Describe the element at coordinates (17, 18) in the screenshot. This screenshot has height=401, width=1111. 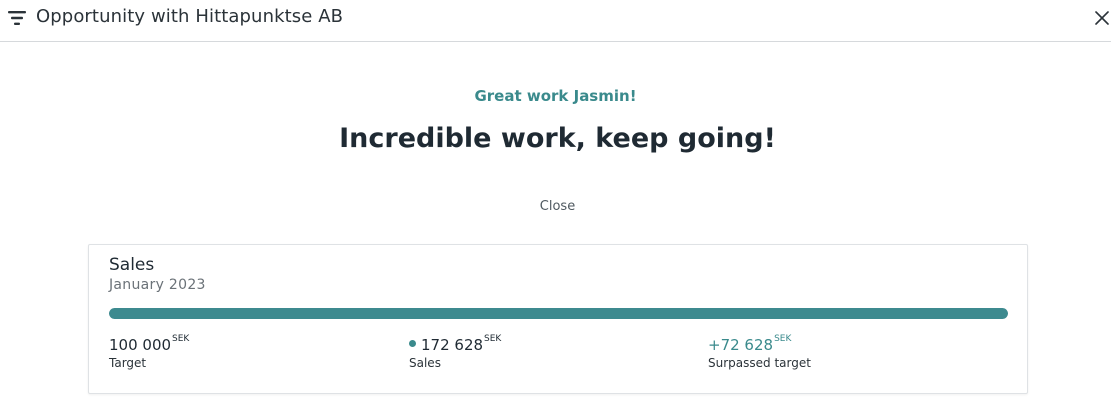
I see `filter-icon` at that location.